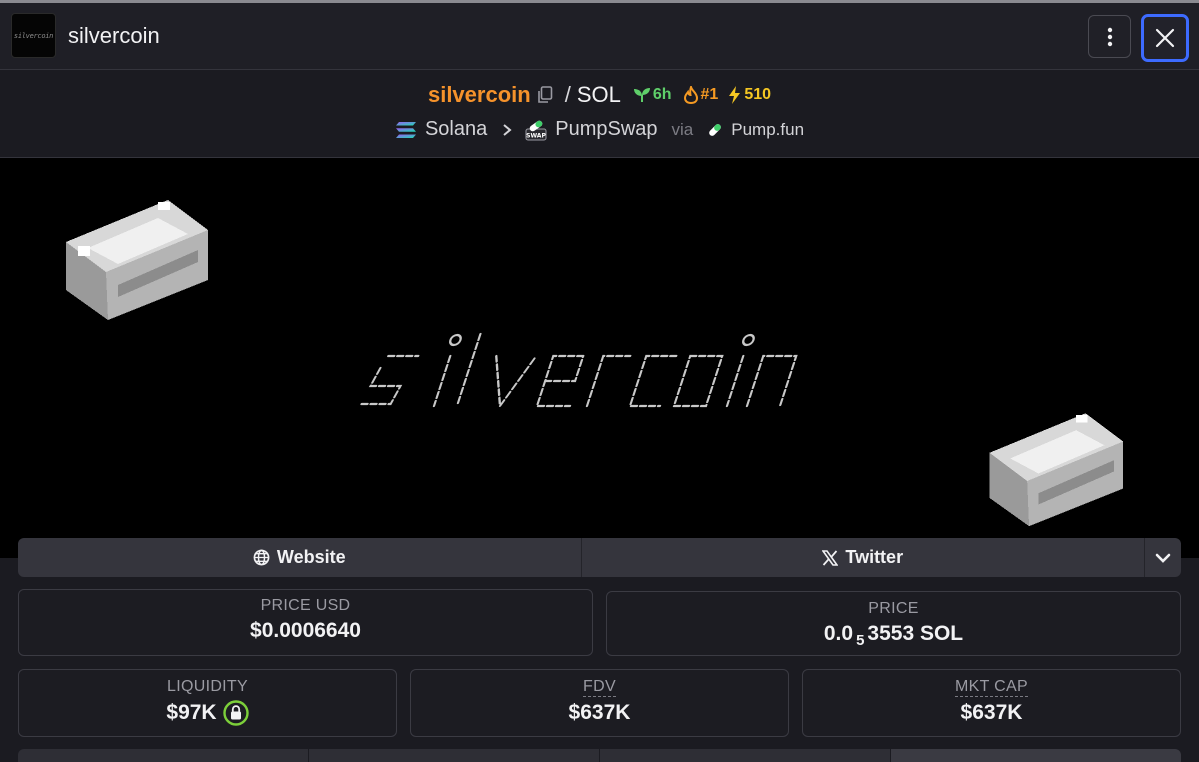  I want to click on via-label: via, so click(682, 129).